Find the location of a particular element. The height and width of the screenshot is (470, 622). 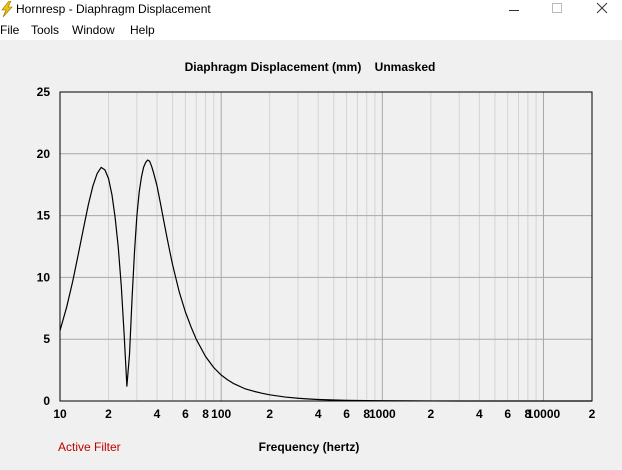

x-tick-label: 1000 is located at coordinates (382, 414).